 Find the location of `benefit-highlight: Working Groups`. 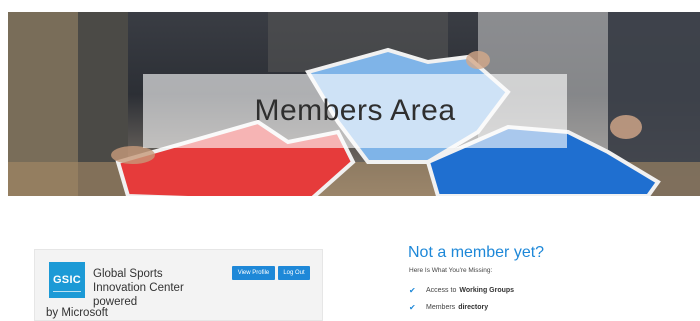

benefit-highlight: Working Groups is located at coordinates (487, 290).